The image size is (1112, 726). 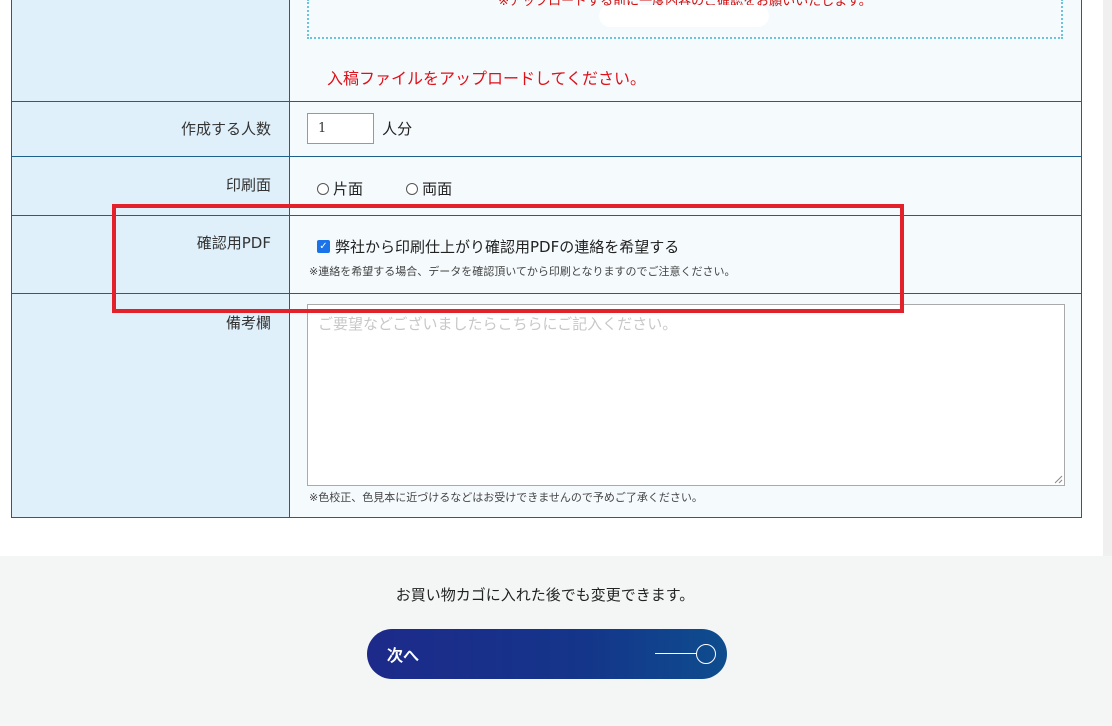 What do you see at coordinates (545, 595) in the screenshot?
I see `footer-note: お買い物カゴに入れた後でも変更できます。` at bounding box center [545, 595].